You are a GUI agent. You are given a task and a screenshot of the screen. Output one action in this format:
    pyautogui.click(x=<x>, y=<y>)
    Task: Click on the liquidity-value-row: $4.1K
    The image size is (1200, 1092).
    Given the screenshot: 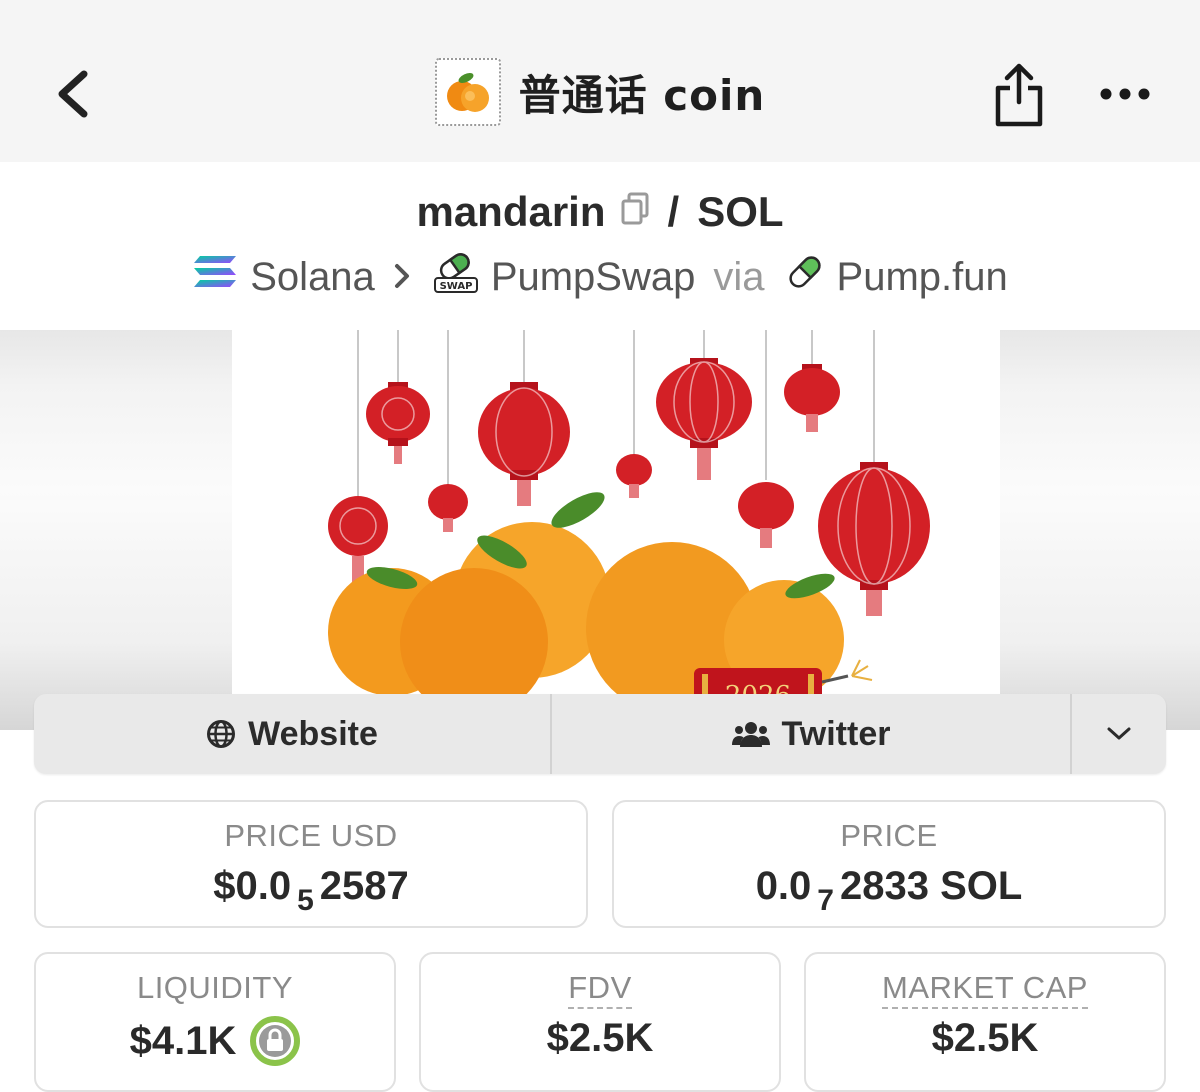 What is the action you would take?
    pyautogui.click(x=215, y=1041)
    